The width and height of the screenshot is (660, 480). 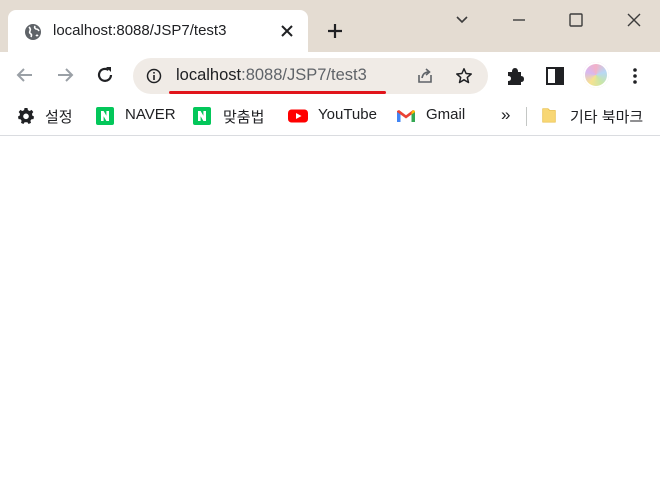 What do you see at coordinates (425, 76) in the screenshot?
I see `share-icon` at bounding box center [425, 76].